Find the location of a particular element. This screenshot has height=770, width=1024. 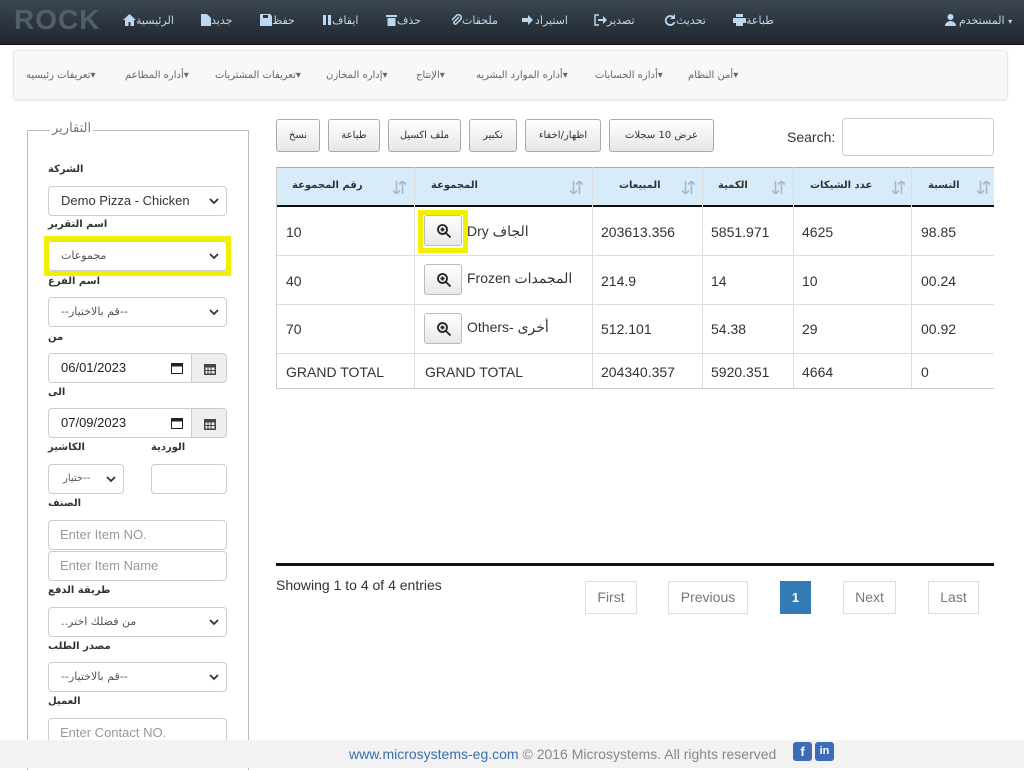

delete-button: حذف is located at coordinates (401, 20).